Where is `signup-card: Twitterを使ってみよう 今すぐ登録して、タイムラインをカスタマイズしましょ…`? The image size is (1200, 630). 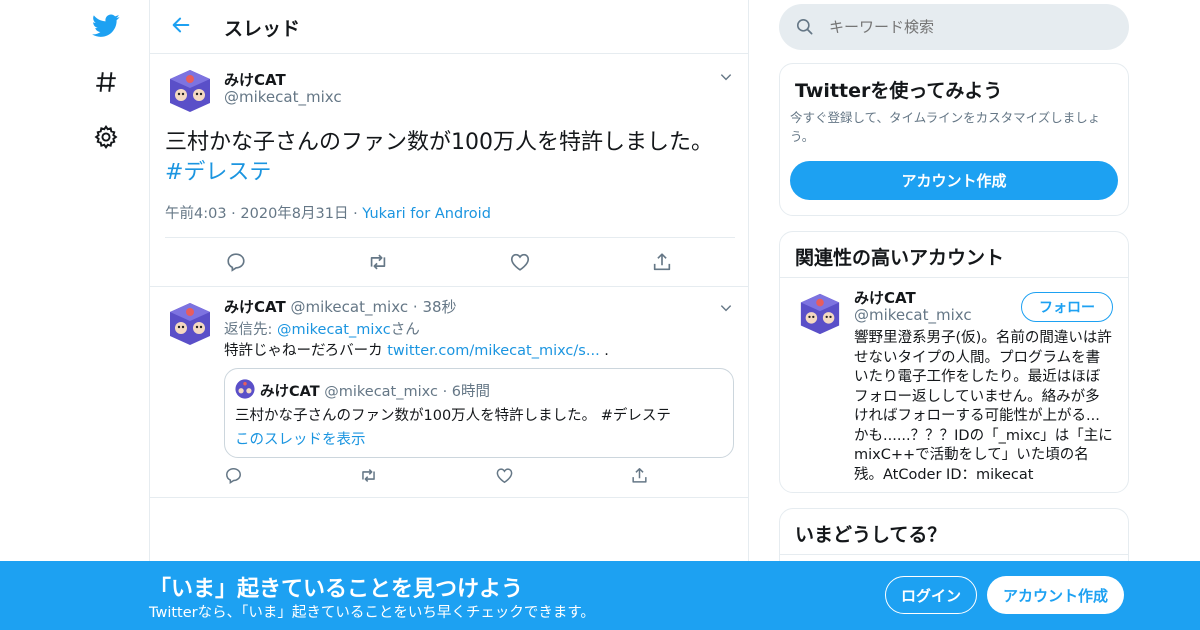
signup-card: Twitterを使ってみよう 今すぐ登録して、タイムラインをカスタマイズしましょ… is located at coordinates (954, 139).